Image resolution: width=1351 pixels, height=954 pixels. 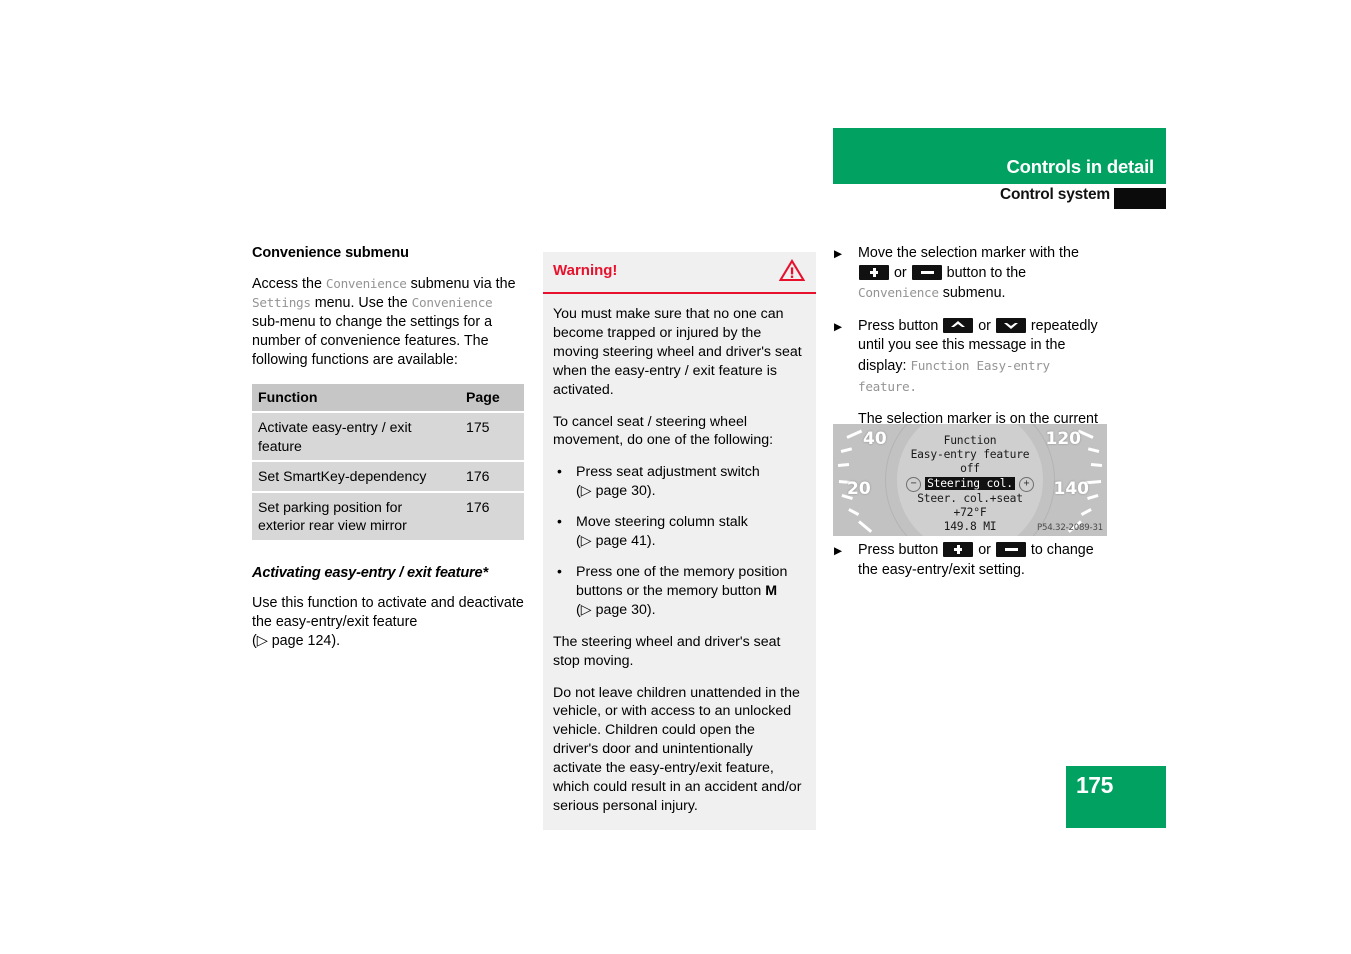 What do you see at coordinates (585, 270) in the screenshot?
I see `warning-title: Warning!` at bounding box center [585, 270].